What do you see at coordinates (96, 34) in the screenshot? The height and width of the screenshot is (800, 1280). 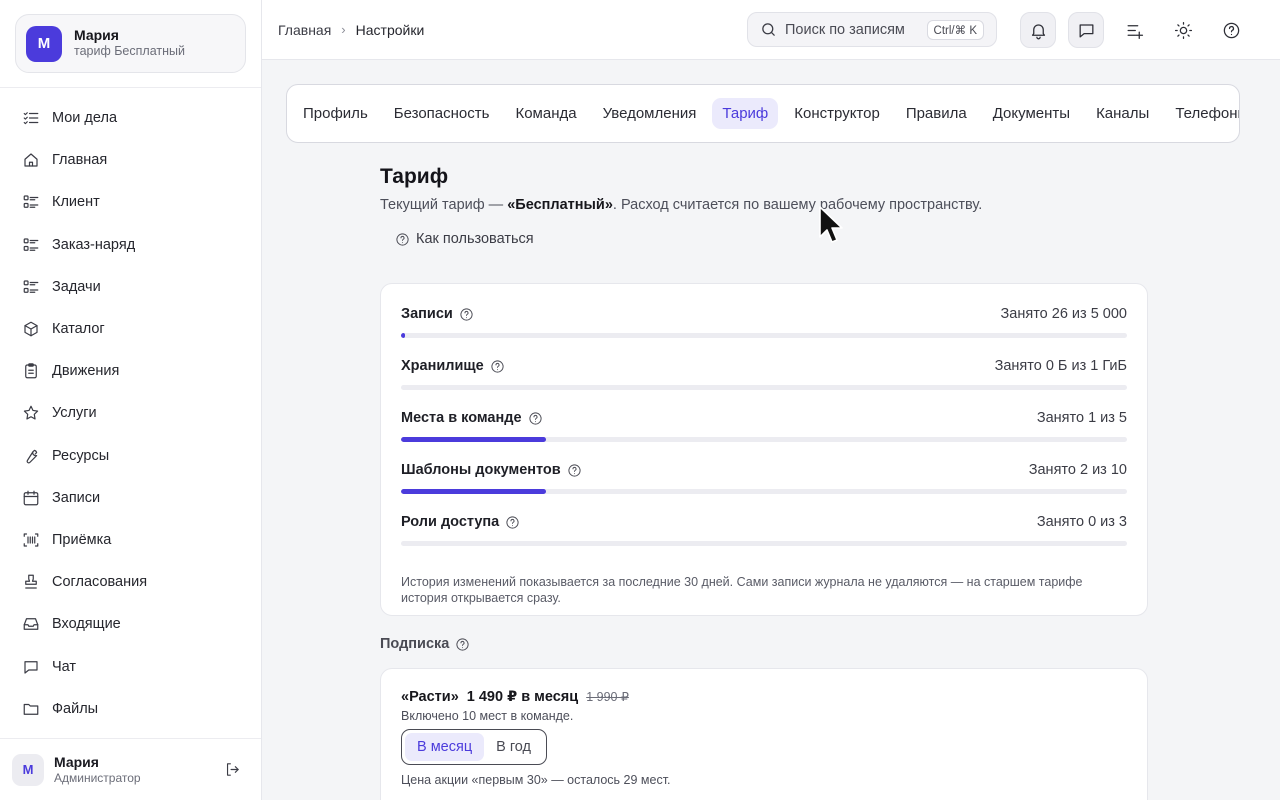 I see `workspace-name: Мария` at bounding box center [96, 34].